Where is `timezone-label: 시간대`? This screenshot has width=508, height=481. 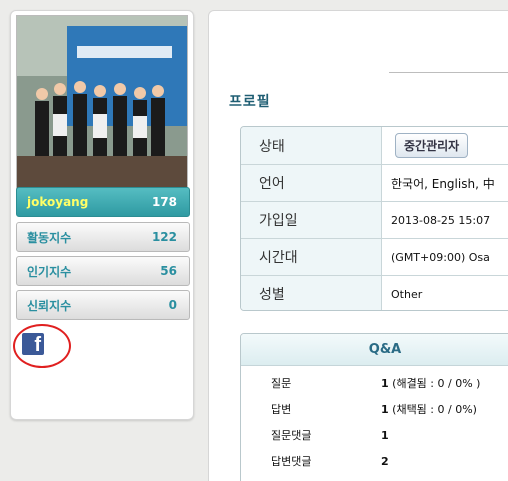 timezone-label: 시간대 is located at coordinates (311, 257).